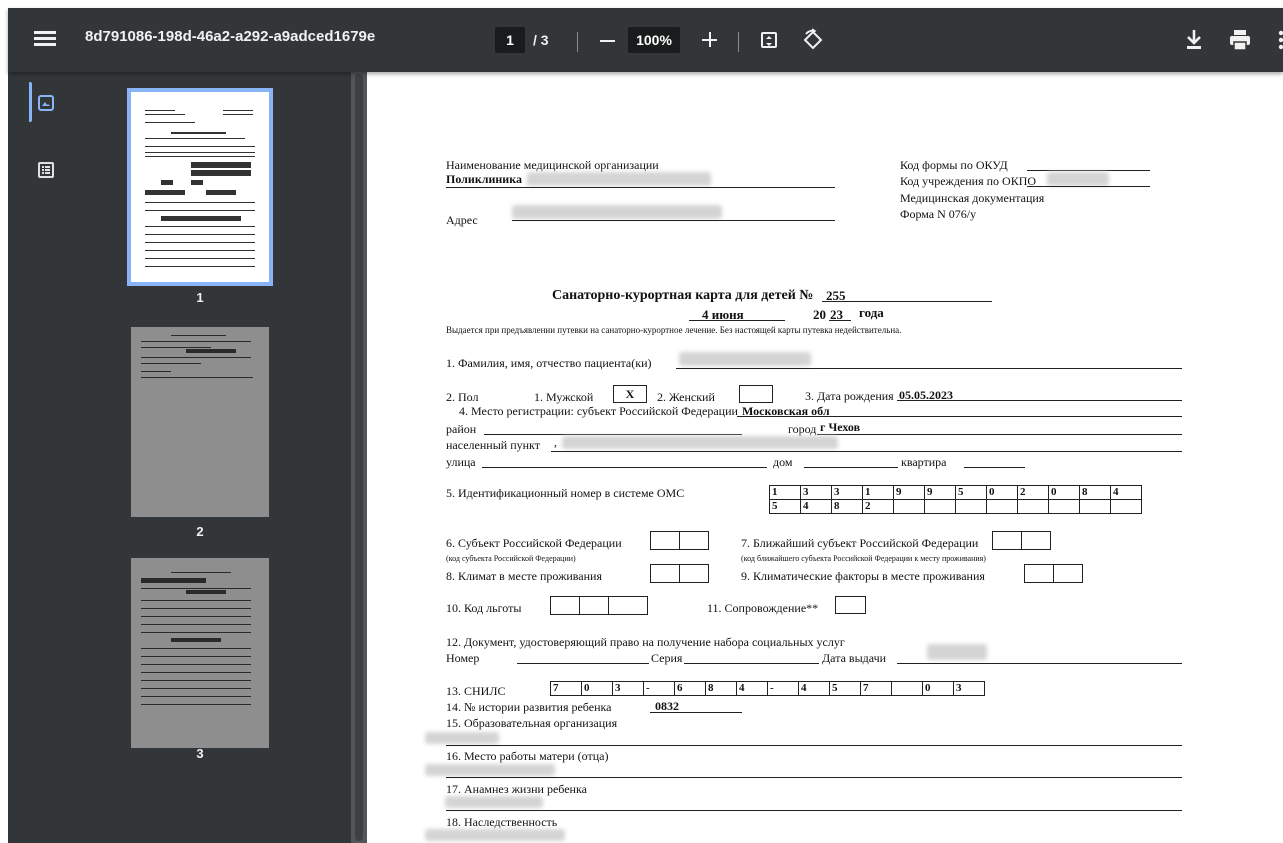 Image resolution: width=1283 pixels, height=843 pixels. Describe the element at coordinates (524, 576) in the screenshot. I see `field-8-label: 8. Климат в месте проживания` at that location.